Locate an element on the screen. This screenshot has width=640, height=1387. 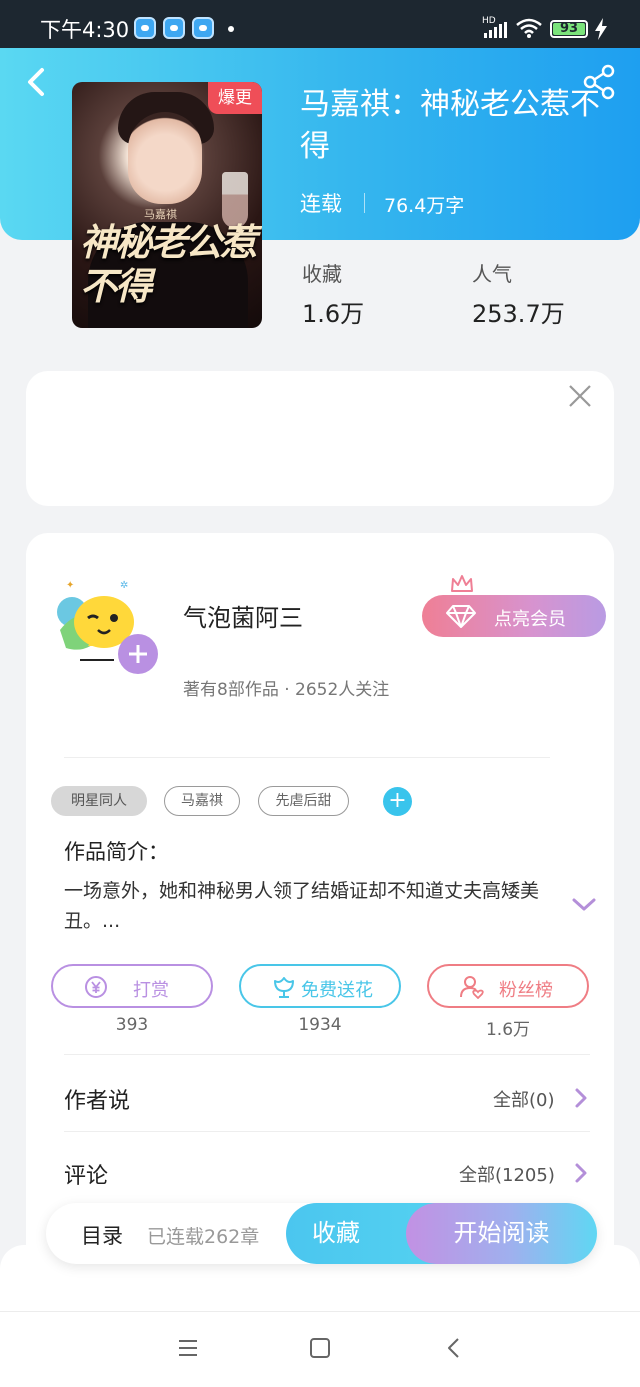
battery-level: 93 is located at coordinates (569, 28).